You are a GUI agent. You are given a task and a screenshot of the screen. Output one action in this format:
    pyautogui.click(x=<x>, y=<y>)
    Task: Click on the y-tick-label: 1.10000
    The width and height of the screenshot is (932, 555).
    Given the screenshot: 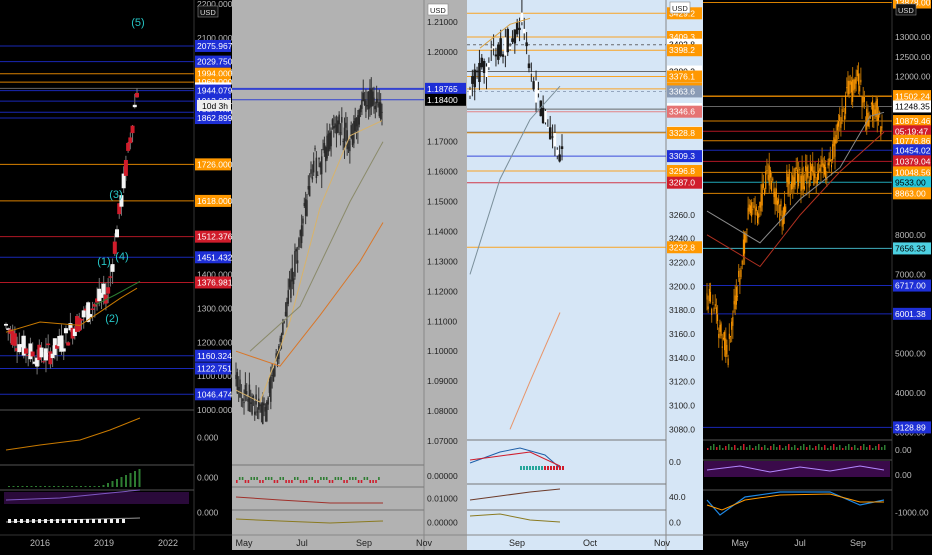 What is the action you would take?
    pyautogui.click(x=442, y=351)
    